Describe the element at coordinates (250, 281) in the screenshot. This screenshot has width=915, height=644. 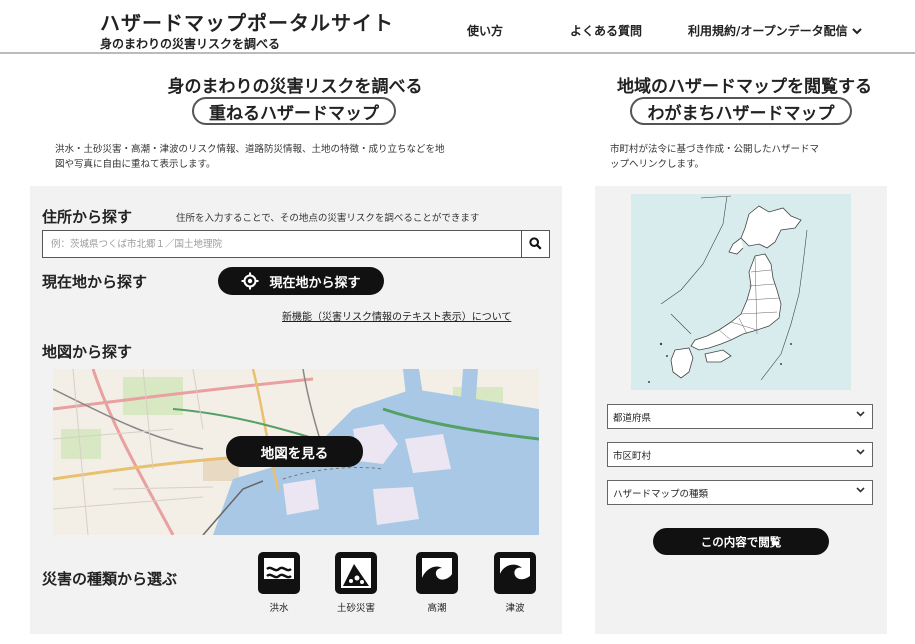
I see `location-target-icon` at that location.